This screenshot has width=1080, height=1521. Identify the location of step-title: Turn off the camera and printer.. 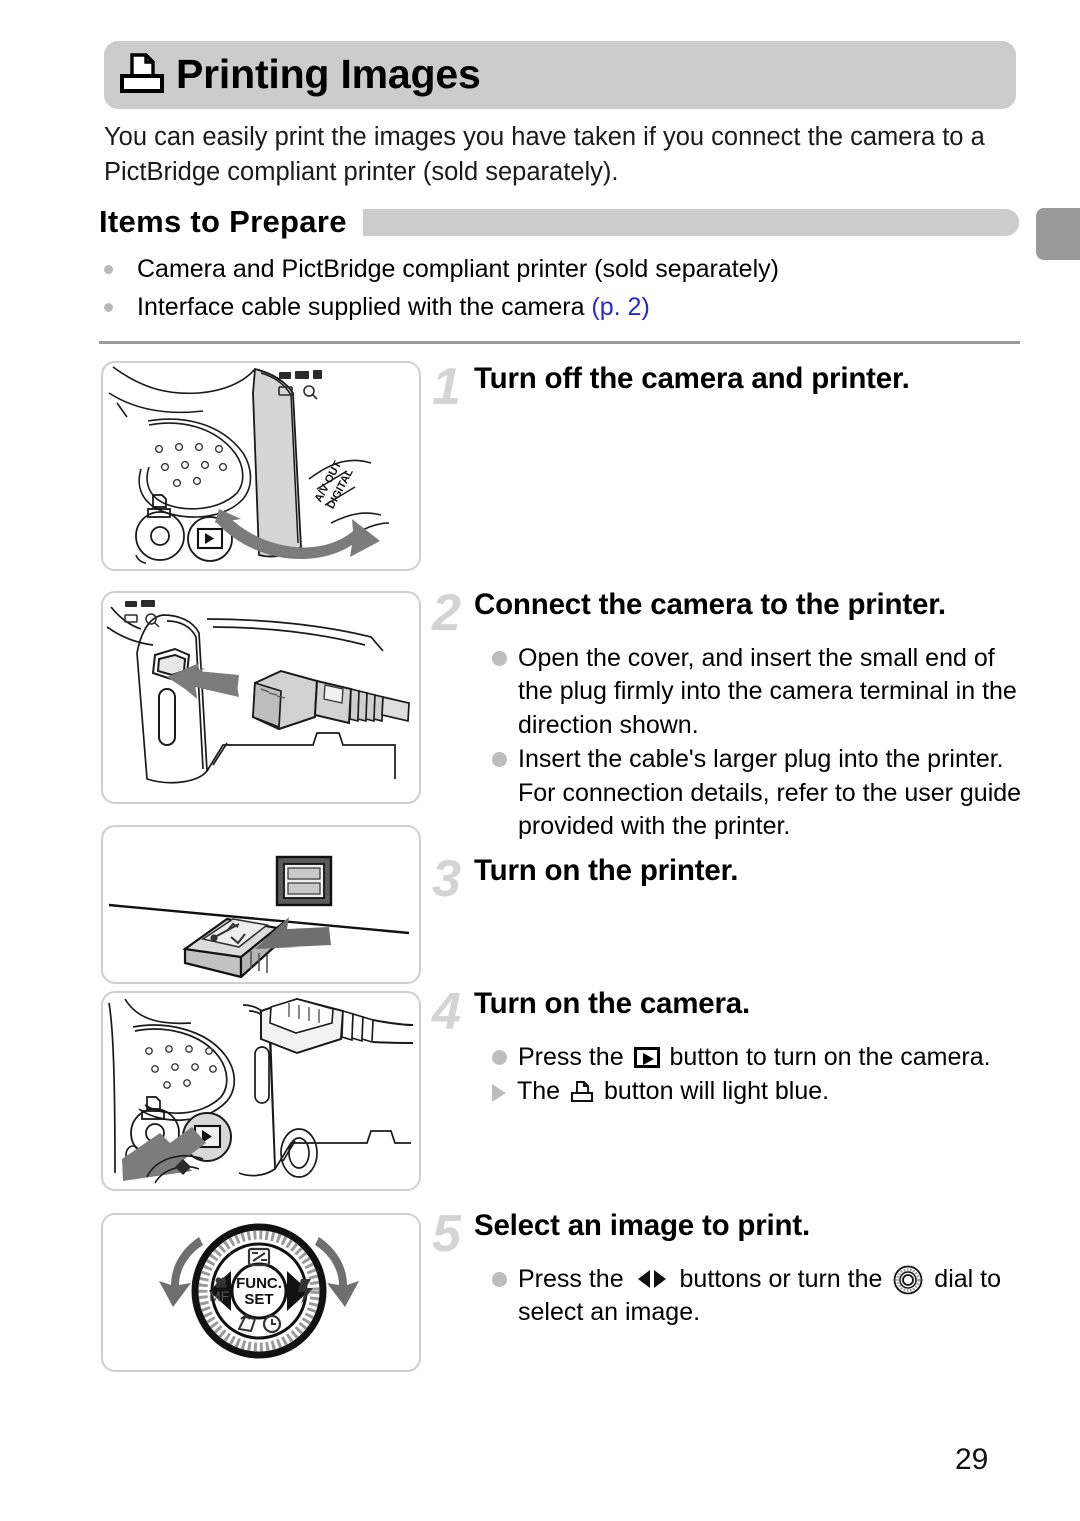
(692, 378).